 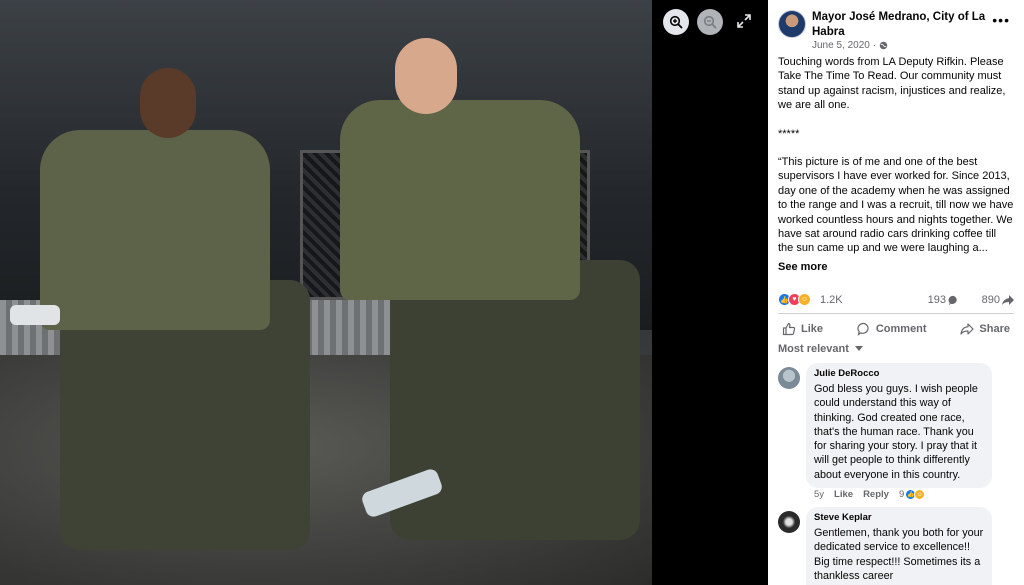 I want to click on comment-label: Comment, so click(x=901, y=328).